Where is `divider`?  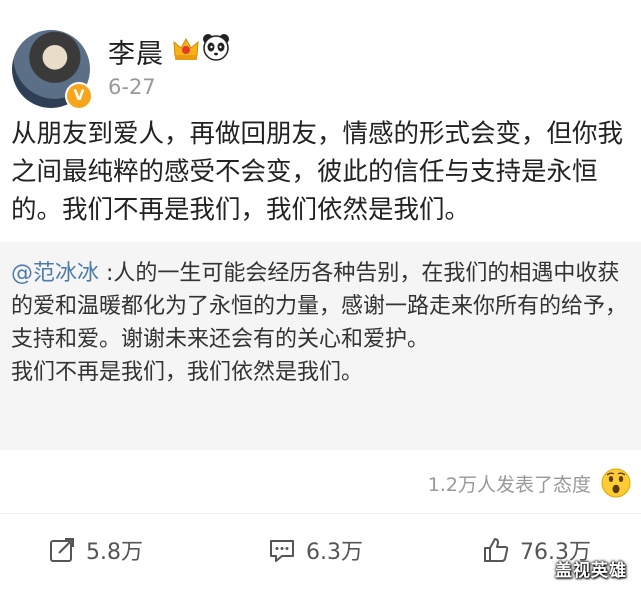
divider is located at coordinates (320, 513).